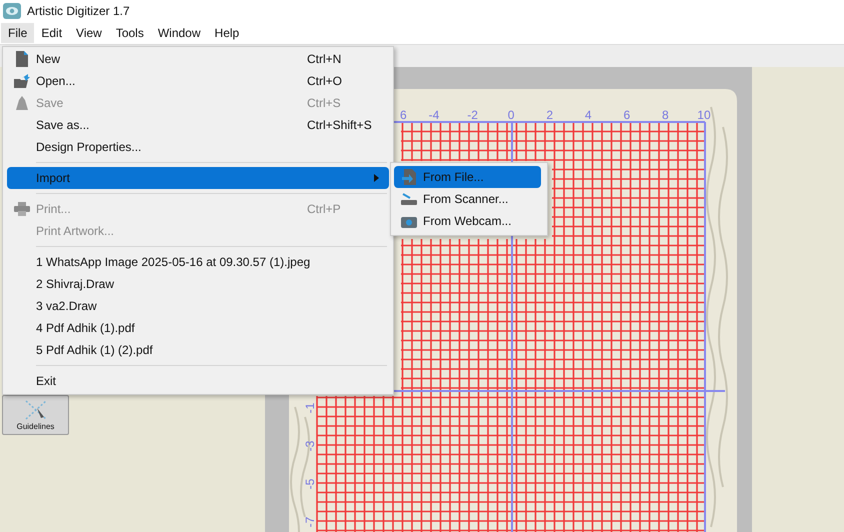 This screenshot has height=532, width=844. I want to click on ruler-label: 10, so click(704, 115).